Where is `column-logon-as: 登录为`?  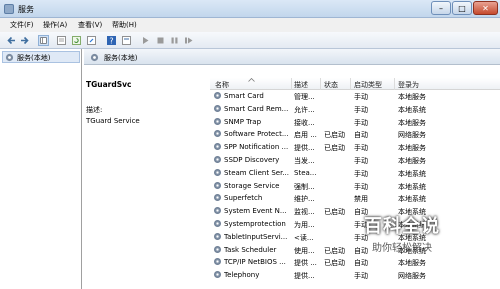
column-logon-as: 登录为 is located at coordinates (408, 85).